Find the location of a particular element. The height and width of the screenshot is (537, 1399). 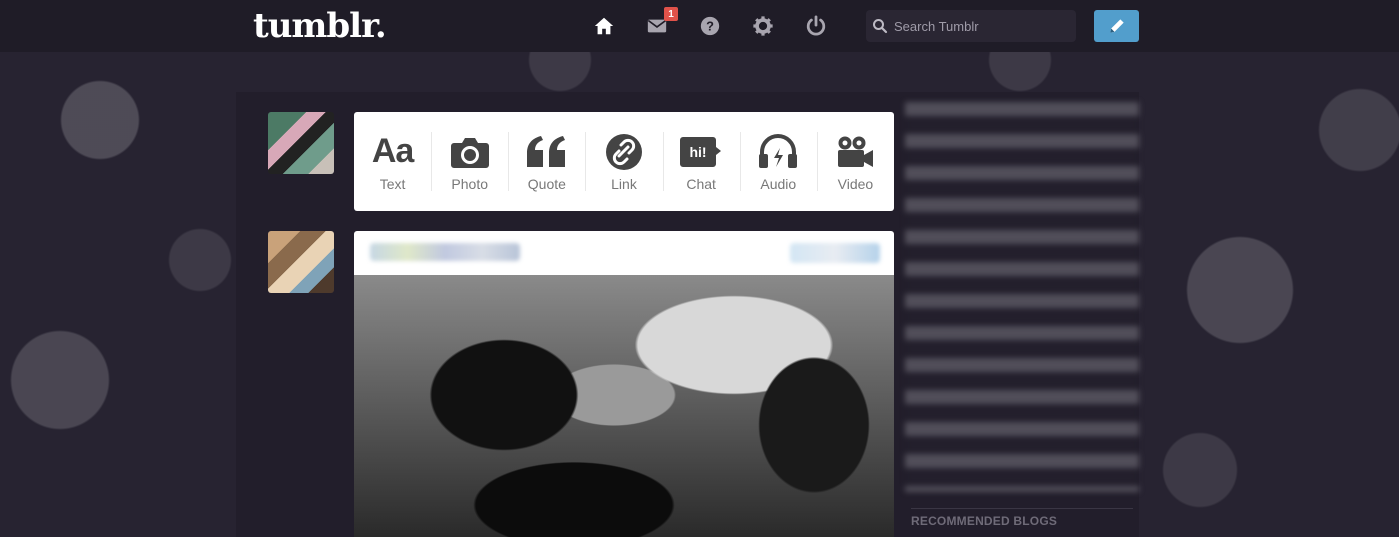

post-type-label: Photo is located at coordinates (469, 183).